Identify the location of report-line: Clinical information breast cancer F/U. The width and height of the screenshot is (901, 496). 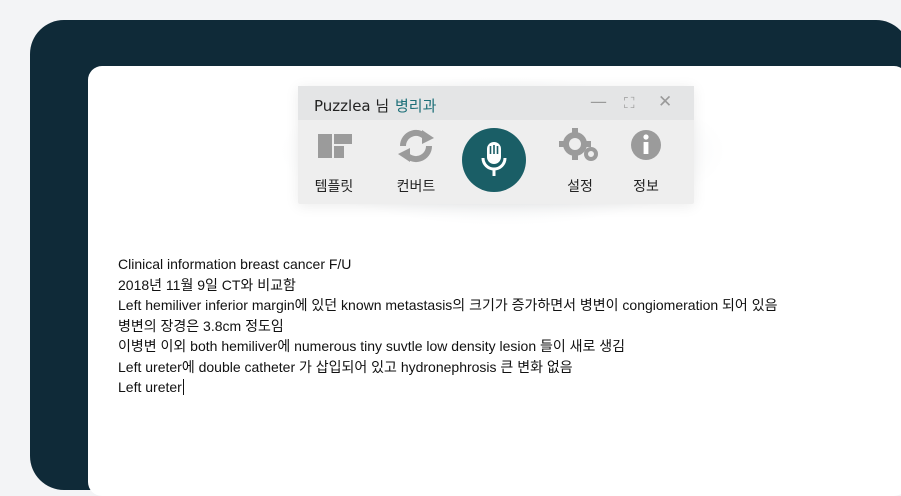
(235, 264).